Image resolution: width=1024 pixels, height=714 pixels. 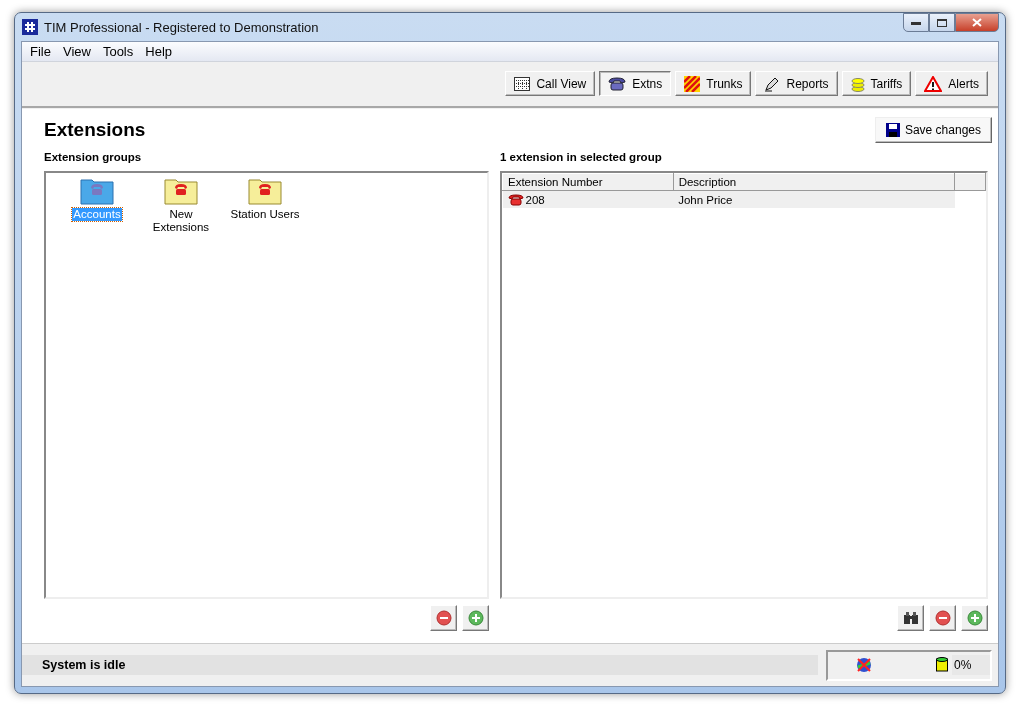 I want to click on group-item: Station Users, so click(x=265, y=214).